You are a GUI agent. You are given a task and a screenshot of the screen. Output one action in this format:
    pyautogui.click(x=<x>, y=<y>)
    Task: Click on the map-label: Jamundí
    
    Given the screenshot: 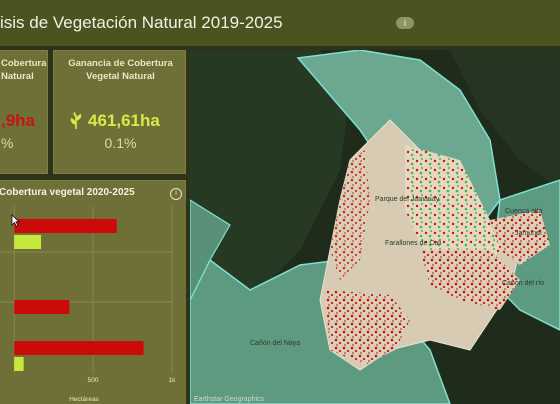 What is the action you would take?
    pyautogui.click(x=528, y=233)
    